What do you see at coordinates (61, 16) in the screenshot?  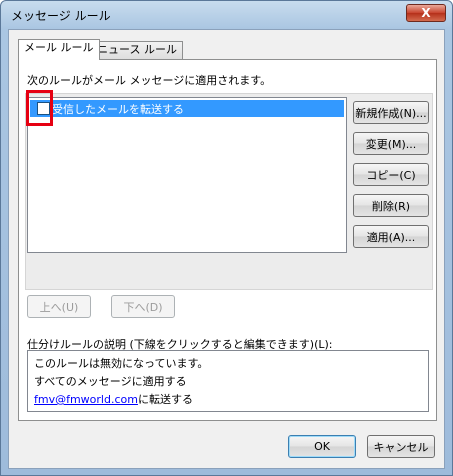 I see `window-title: メッセージ ルール` at bounding box center [61, 16].